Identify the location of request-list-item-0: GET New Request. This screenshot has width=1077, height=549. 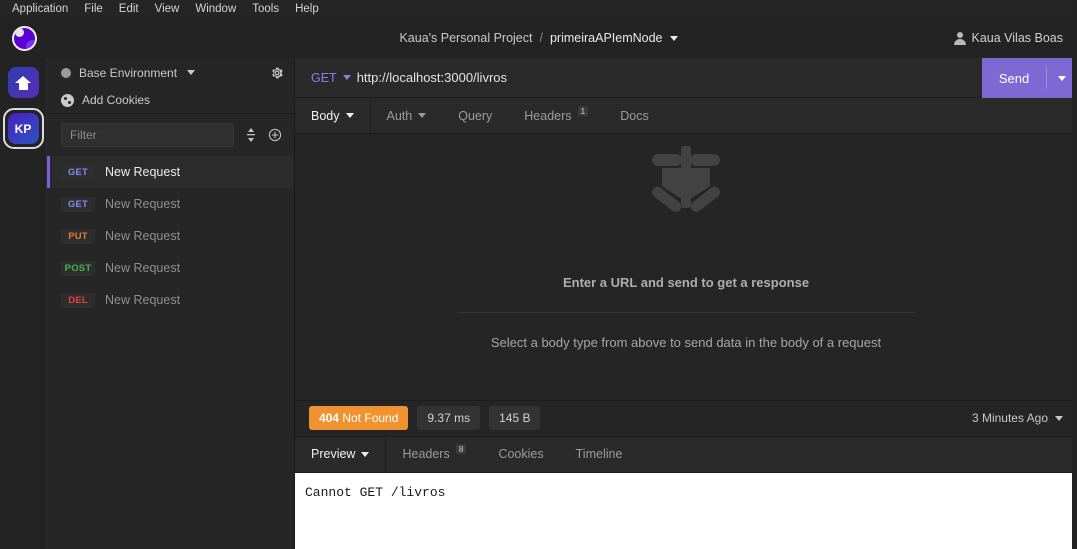
(170, 172).